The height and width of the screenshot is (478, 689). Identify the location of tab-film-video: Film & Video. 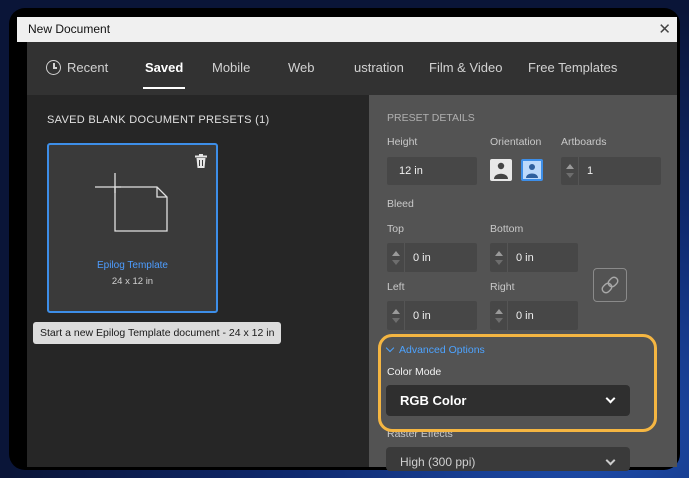
(465, 67).